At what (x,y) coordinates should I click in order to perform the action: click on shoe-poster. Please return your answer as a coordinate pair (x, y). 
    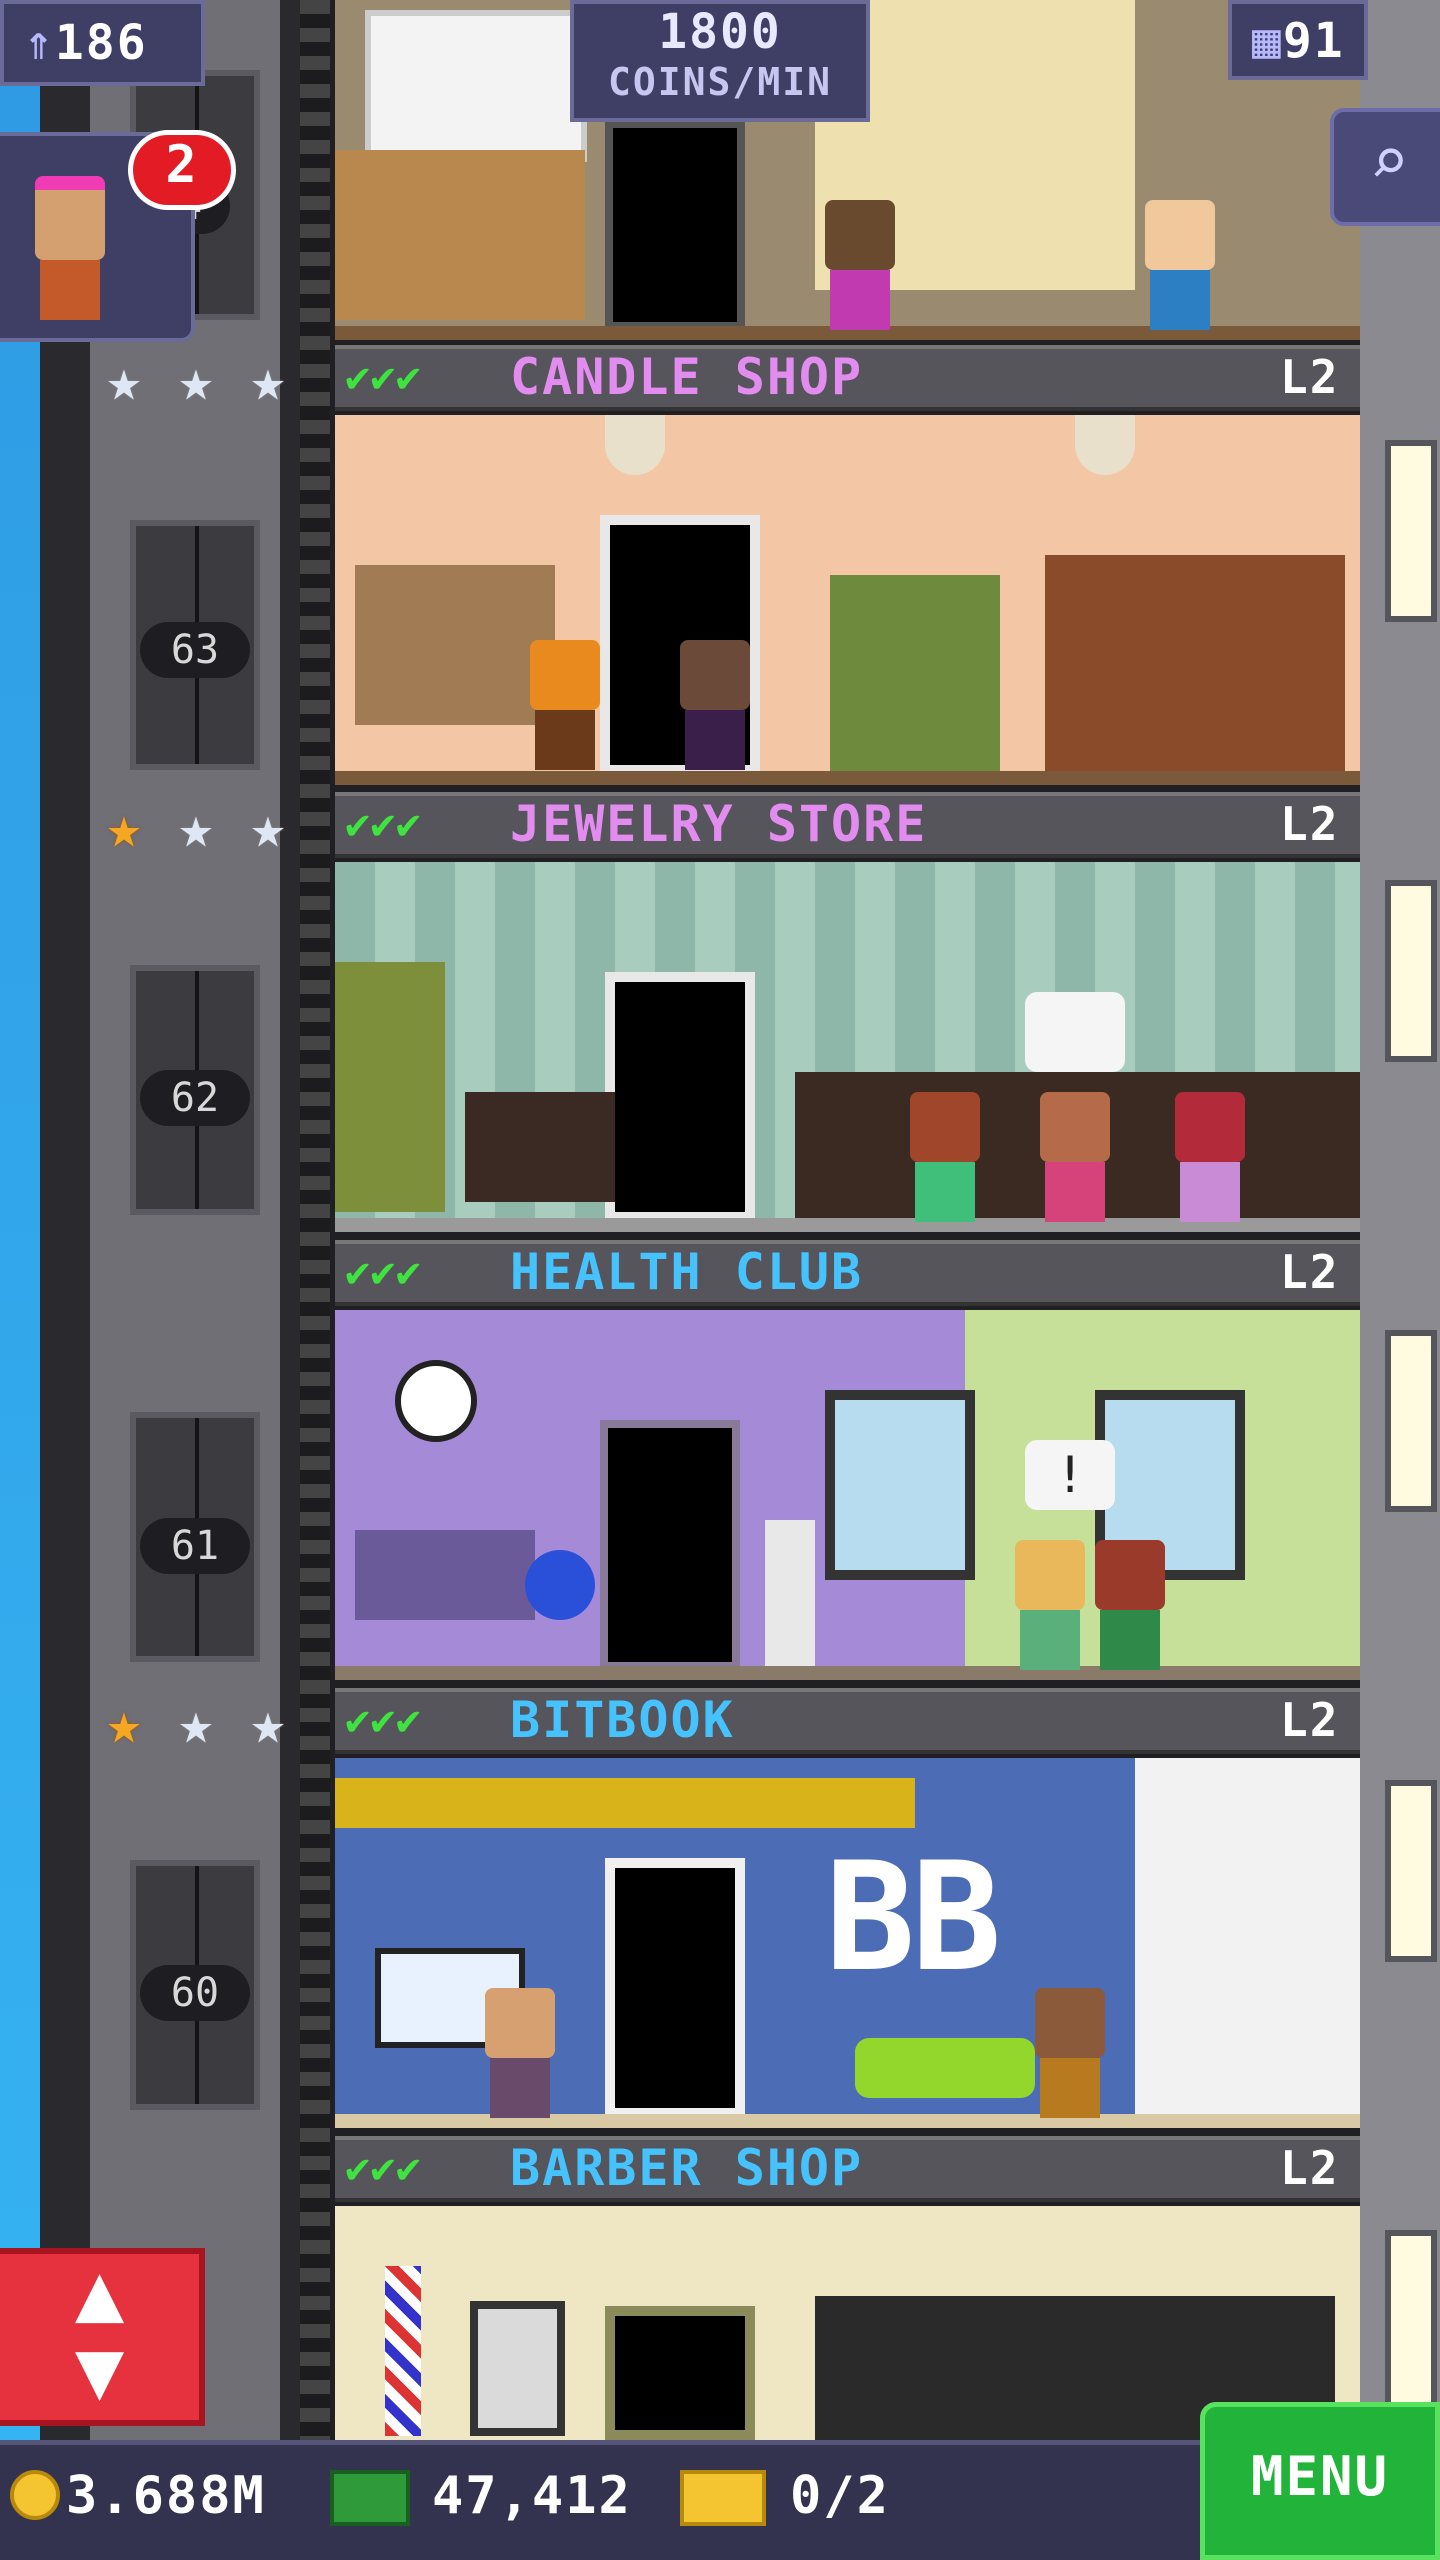
    Looking at the image, I should click on (476, 86).